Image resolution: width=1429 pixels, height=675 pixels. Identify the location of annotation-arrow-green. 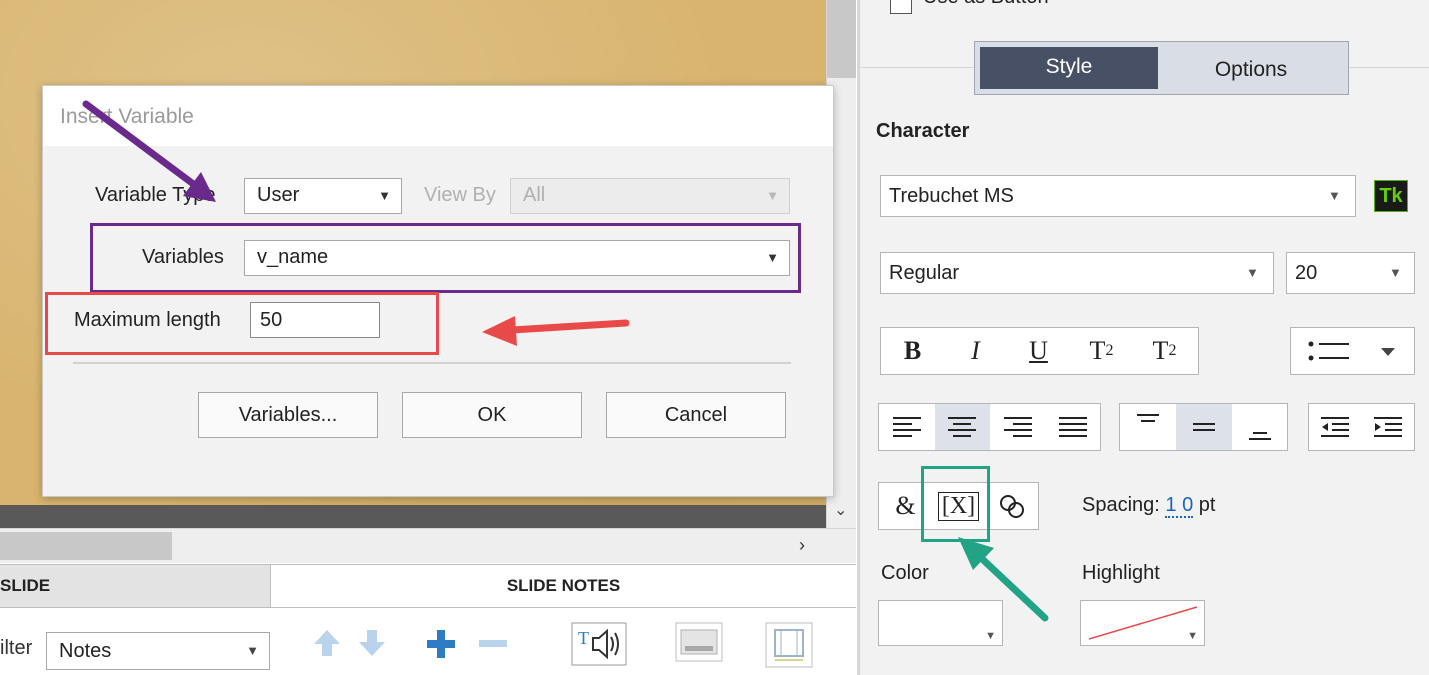
(1003, 579).